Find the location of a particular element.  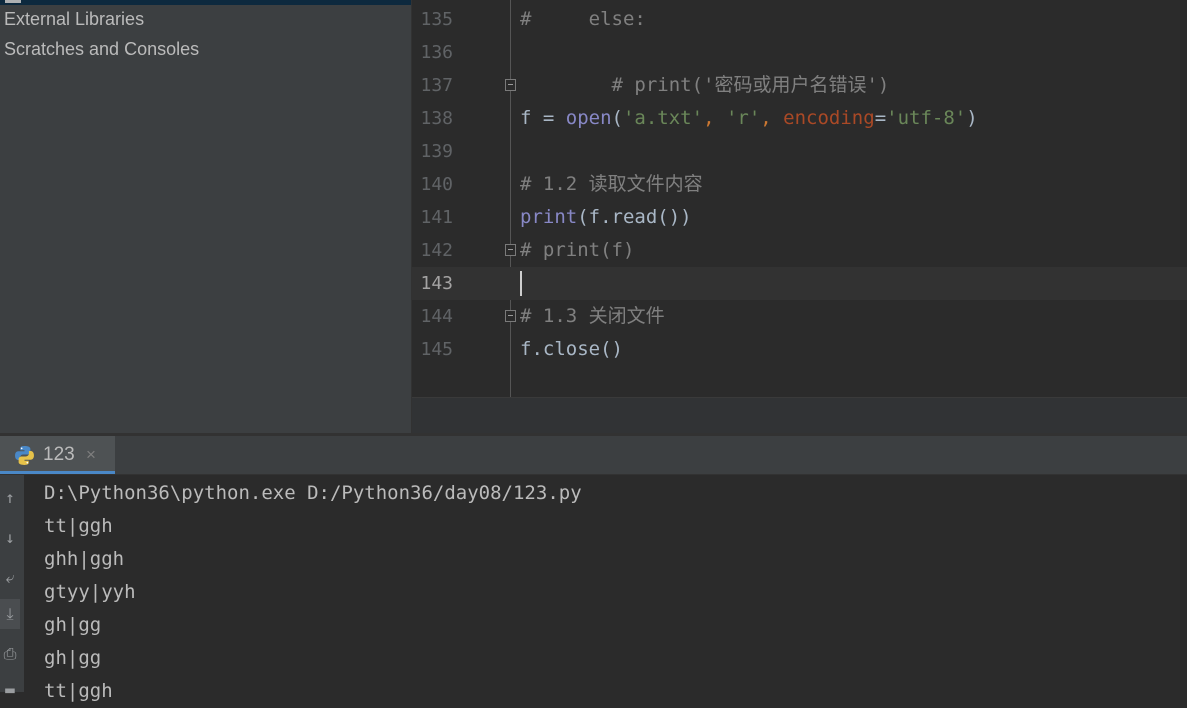

close-icon: × is located at coordinates (91, 455).